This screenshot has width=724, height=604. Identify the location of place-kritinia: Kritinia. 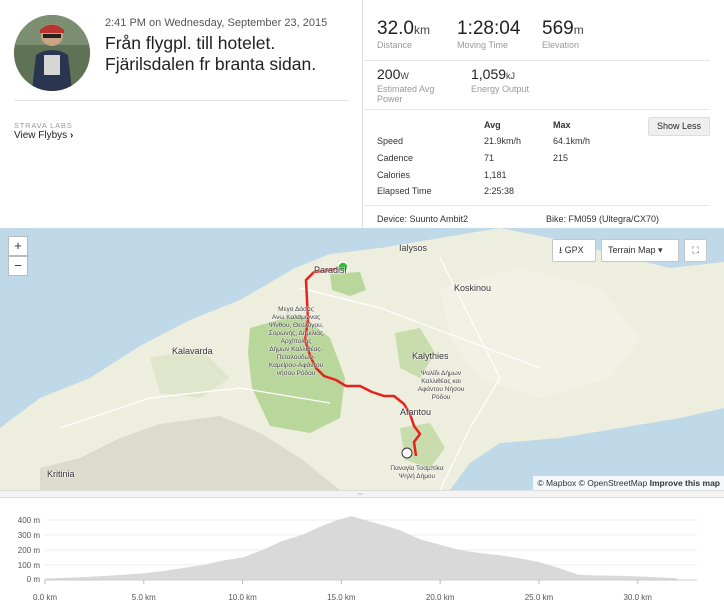
(61, 474).